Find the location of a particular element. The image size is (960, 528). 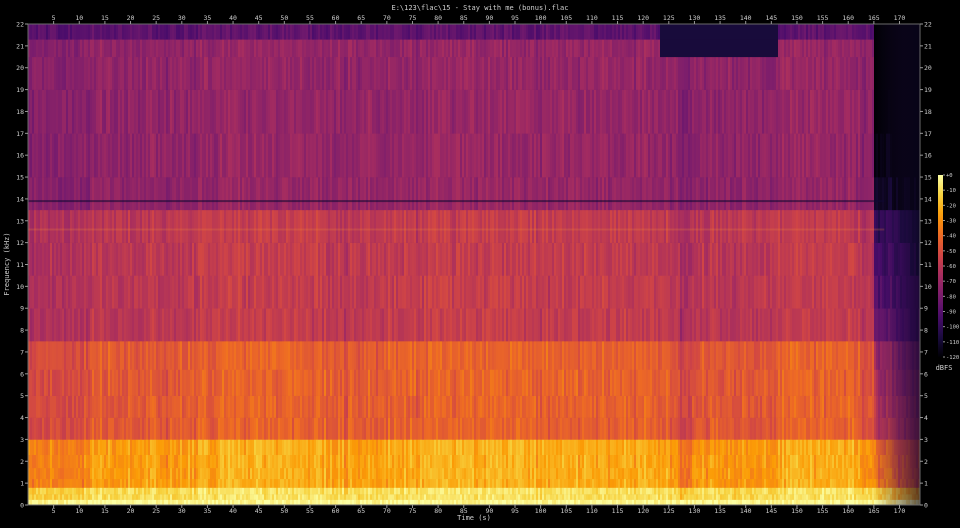

colorbar-tick-label: -20 is located at coordinates (951, 206).